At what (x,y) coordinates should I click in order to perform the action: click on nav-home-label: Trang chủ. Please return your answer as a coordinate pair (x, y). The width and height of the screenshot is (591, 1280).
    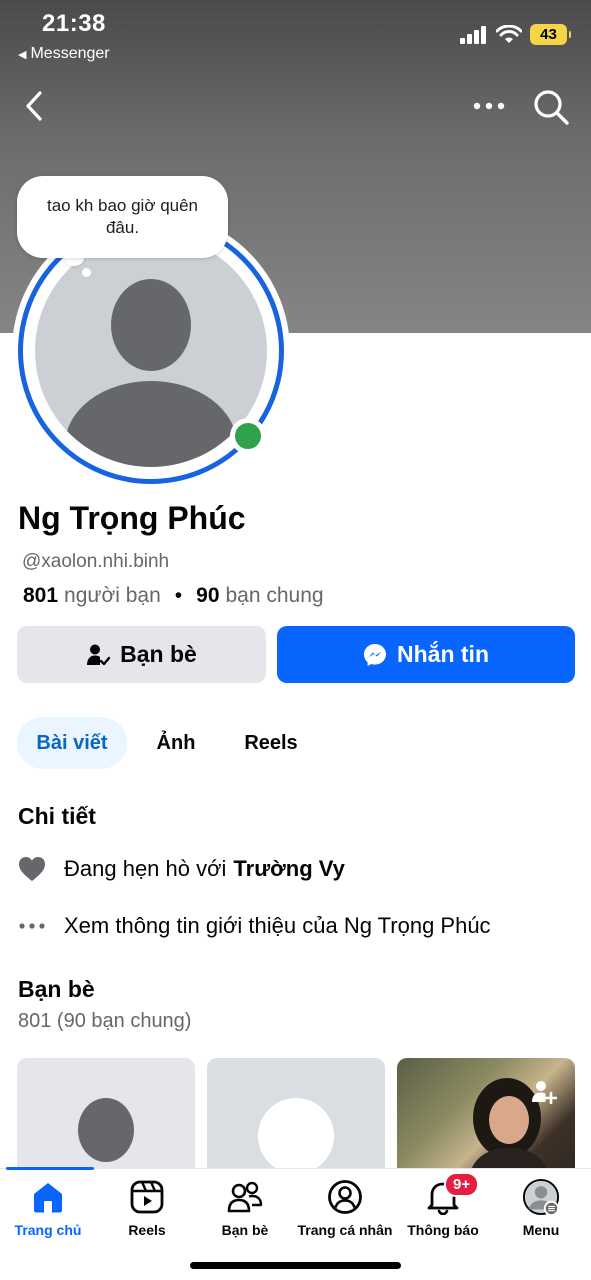
    Looking at the image, I should click on (48, 1230).